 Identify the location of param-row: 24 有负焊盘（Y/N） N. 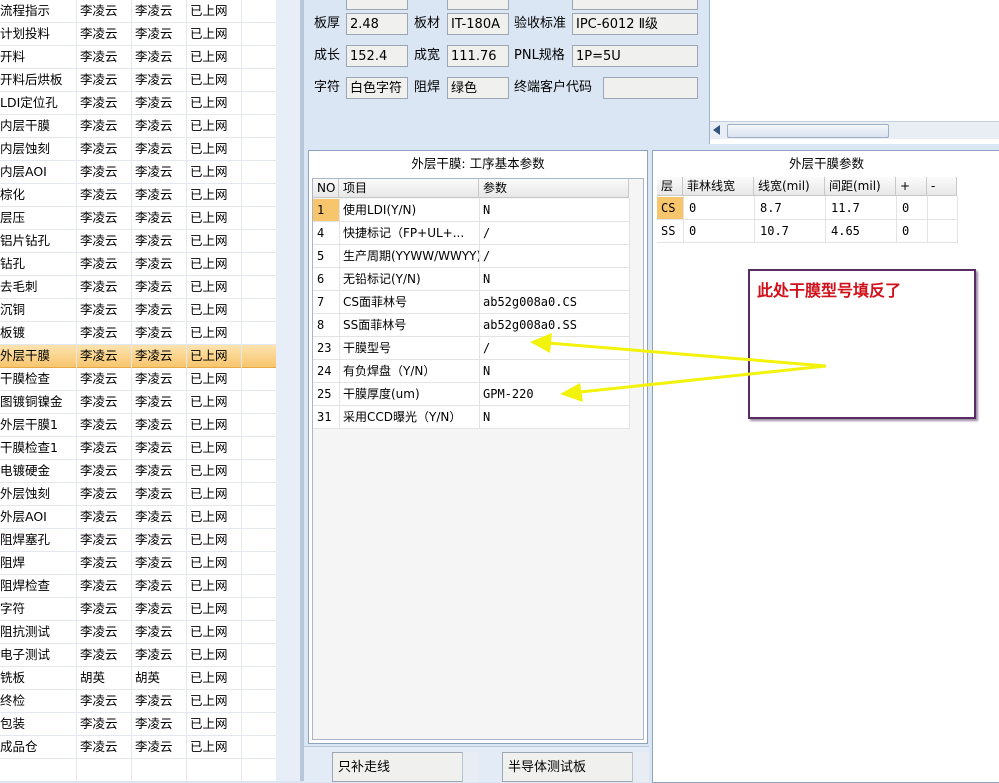
(471, 371).